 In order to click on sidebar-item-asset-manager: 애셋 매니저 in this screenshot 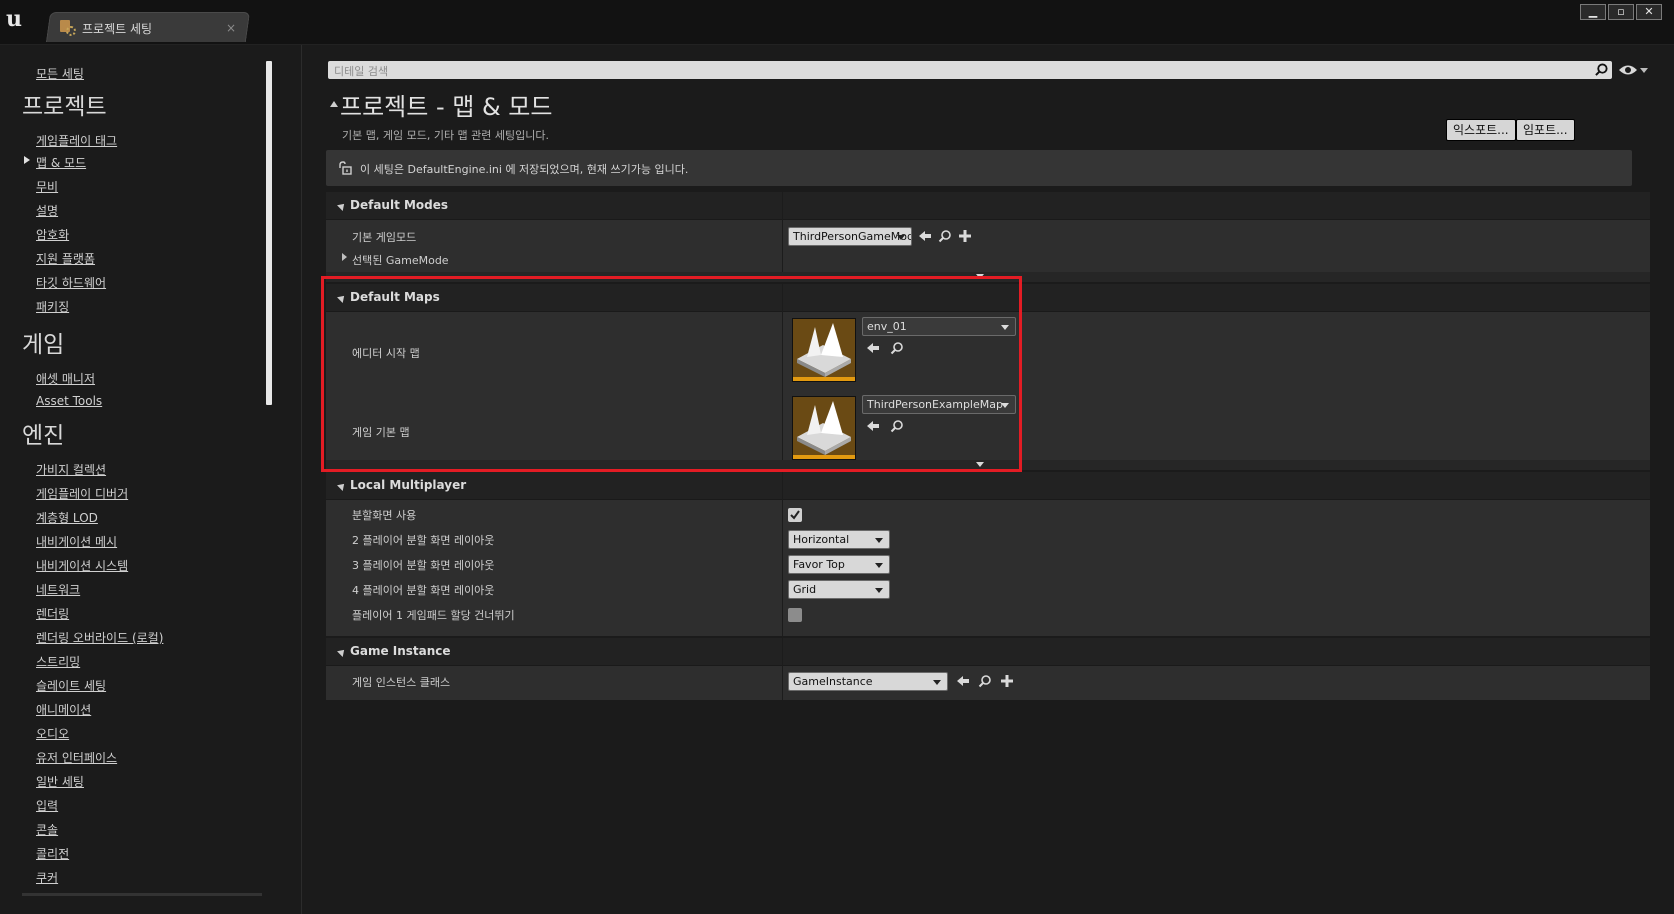, I will do `click(65, 378)`.